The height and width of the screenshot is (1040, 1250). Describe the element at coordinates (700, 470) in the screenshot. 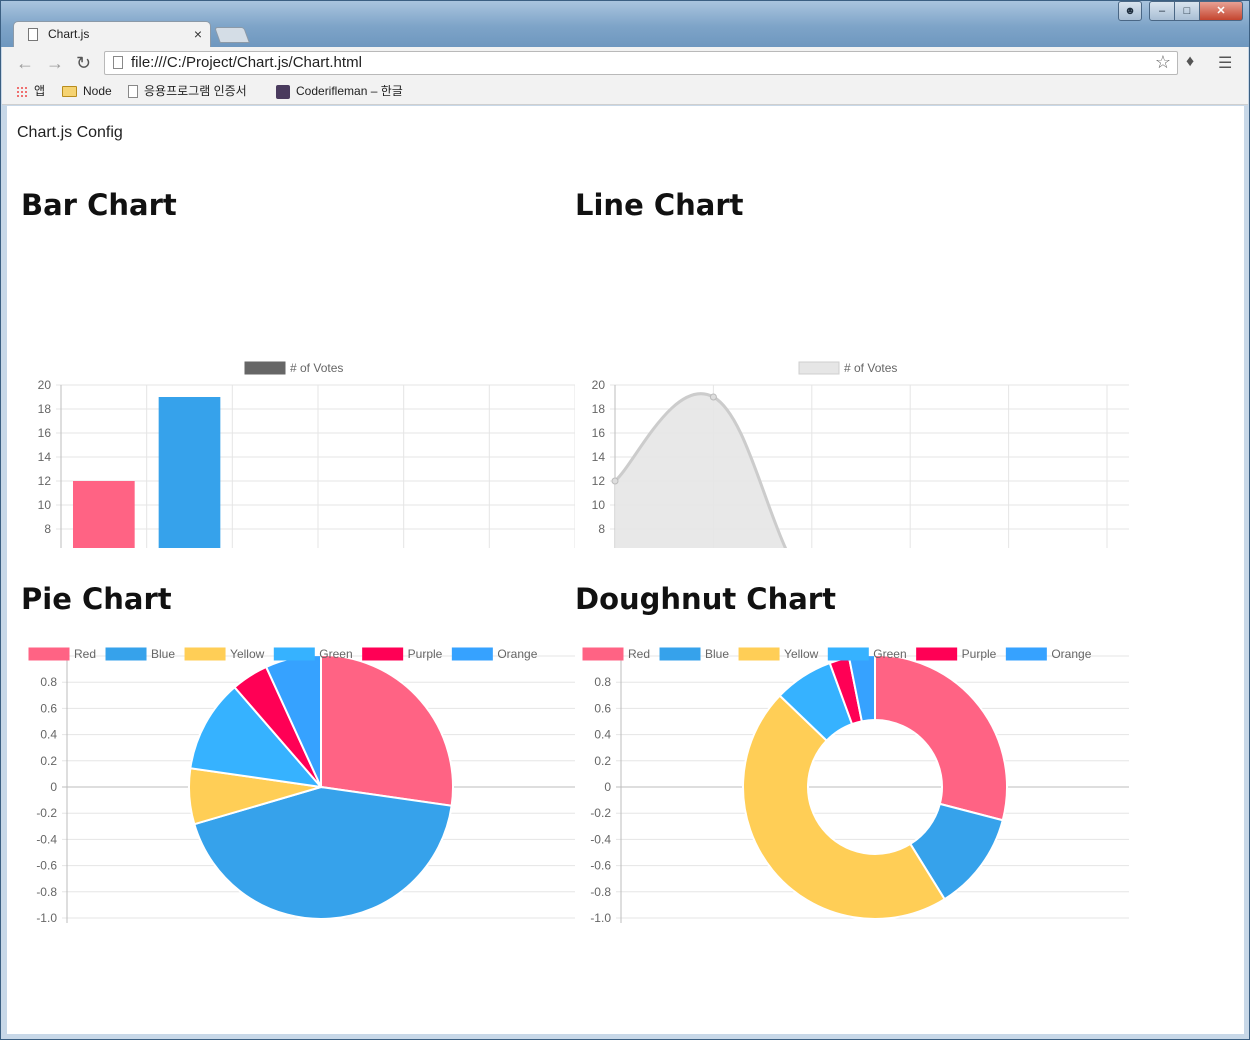

I see `line-area-fill` at that location.